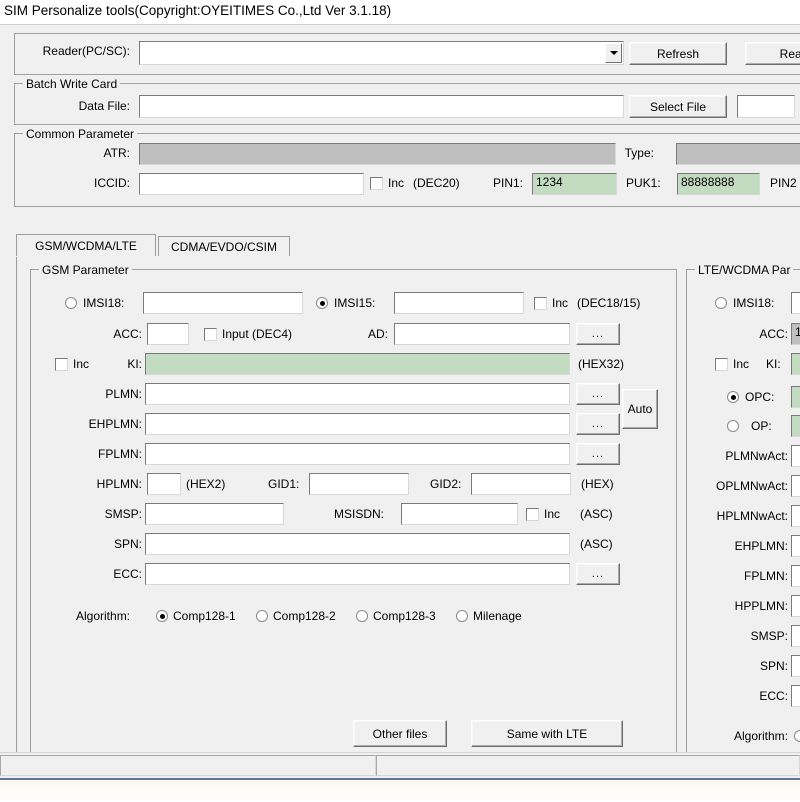 The height and width of the screenshot is (802, 800). I want to click on lte-plmnwact-input, so click(795, 456).